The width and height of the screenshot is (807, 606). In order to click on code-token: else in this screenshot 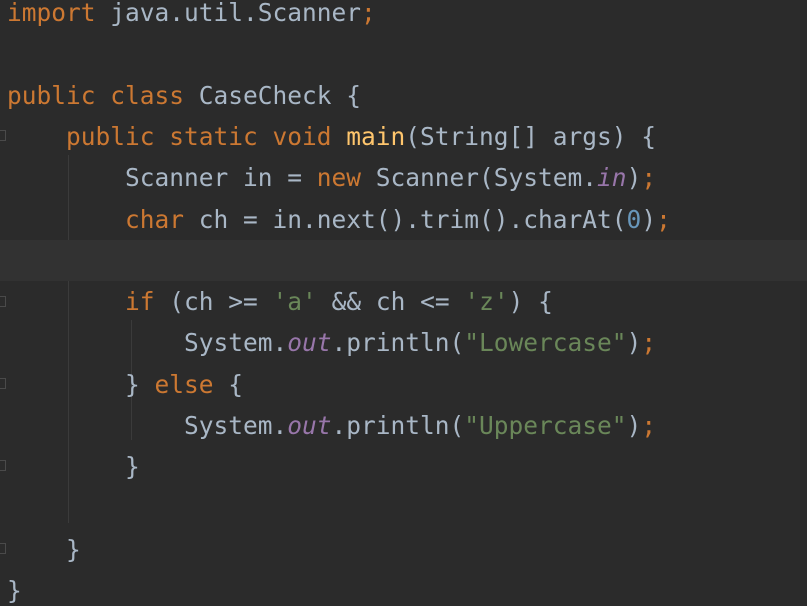, I will do `click(191, 384)`.